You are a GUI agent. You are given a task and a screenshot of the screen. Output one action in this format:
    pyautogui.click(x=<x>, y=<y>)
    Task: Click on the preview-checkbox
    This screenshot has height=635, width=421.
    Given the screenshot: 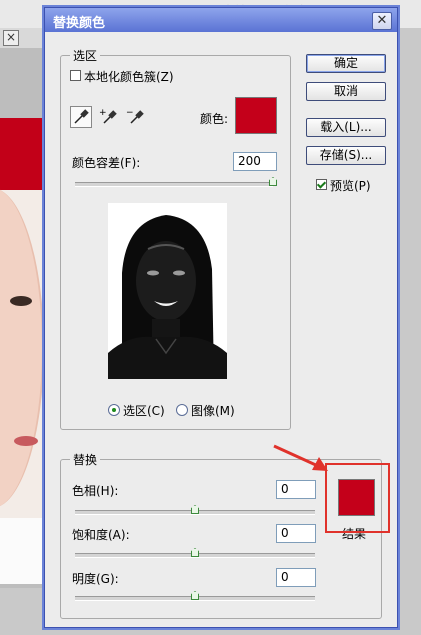 What is the action you would take?
    pyautogui.click(x=321, y=184)
    